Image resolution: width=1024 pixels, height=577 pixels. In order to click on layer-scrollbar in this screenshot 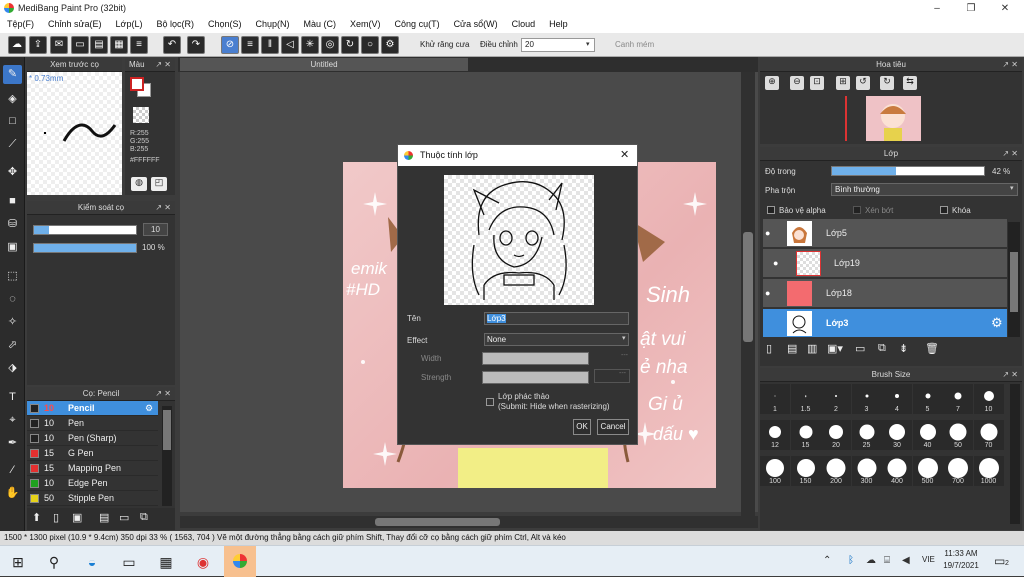, I will do `click(1014, 279)`.